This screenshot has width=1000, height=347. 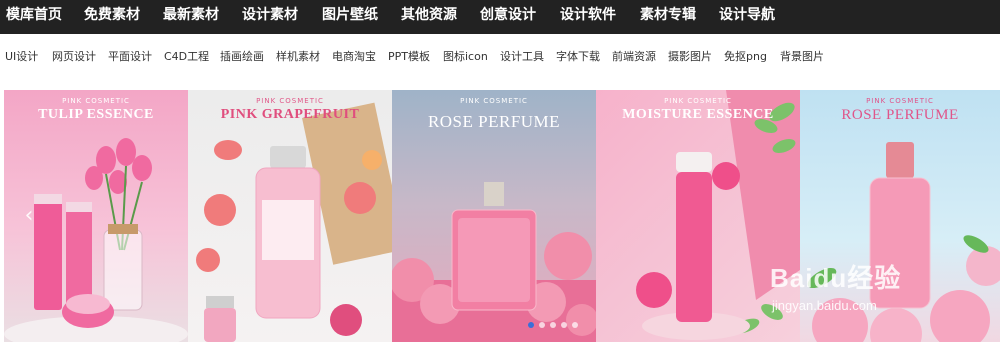 I want to click on nav-item-creative: 创意设计, so click(x=508, y=17).